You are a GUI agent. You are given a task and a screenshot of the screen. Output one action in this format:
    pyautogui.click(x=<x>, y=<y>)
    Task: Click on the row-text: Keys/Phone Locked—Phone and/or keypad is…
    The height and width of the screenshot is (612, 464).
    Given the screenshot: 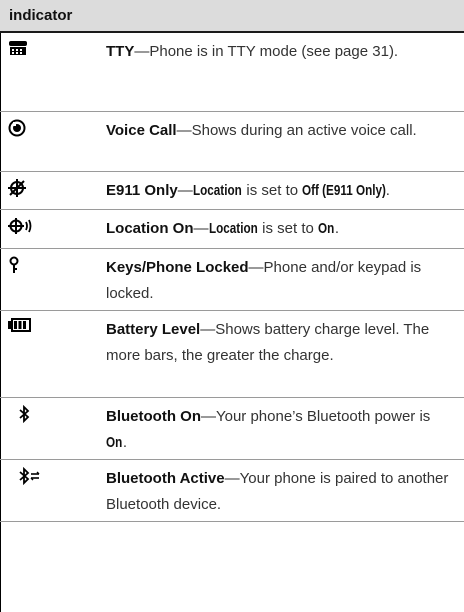 What is the action you would take?
    pyautogui.click(x=264, y=280)
    